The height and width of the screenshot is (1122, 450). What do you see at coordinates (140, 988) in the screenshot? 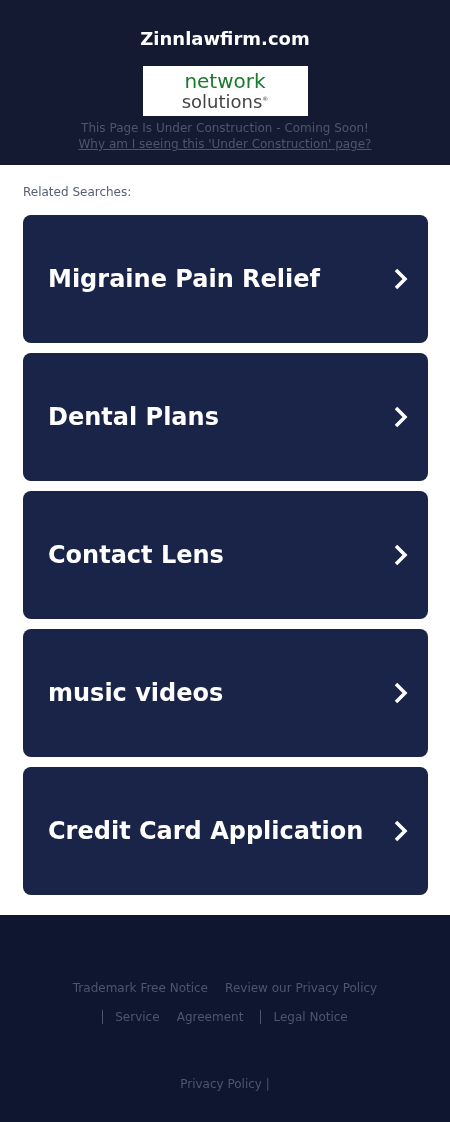
I see `footer-link: Trademark Free Notice` at bounding box center [140, 988].